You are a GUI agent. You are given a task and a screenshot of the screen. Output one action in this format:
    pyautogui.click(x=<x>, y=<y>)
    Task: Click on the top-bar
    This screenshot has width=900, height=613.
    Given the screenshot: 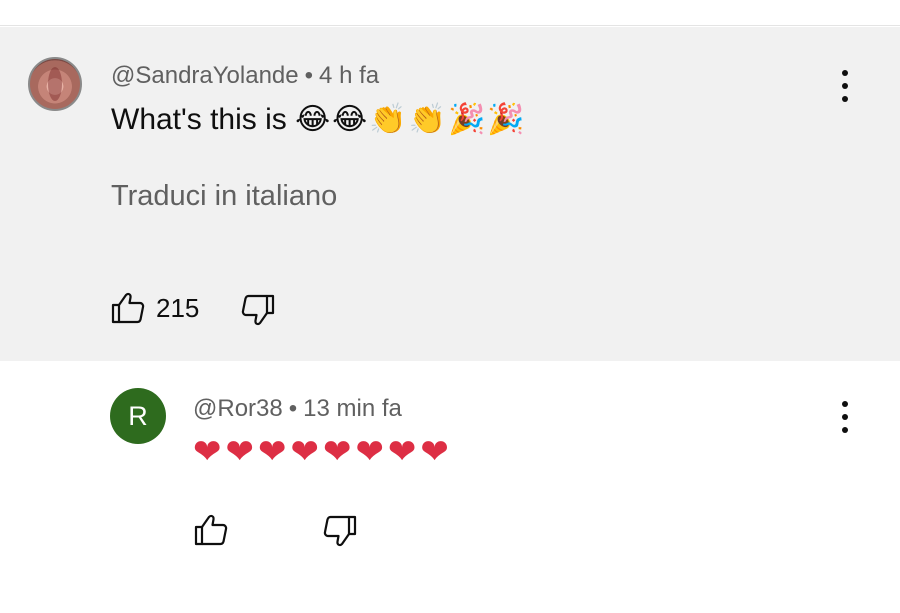 What is the action you would take?
    pyautogui.click(x=450, y=13)
    